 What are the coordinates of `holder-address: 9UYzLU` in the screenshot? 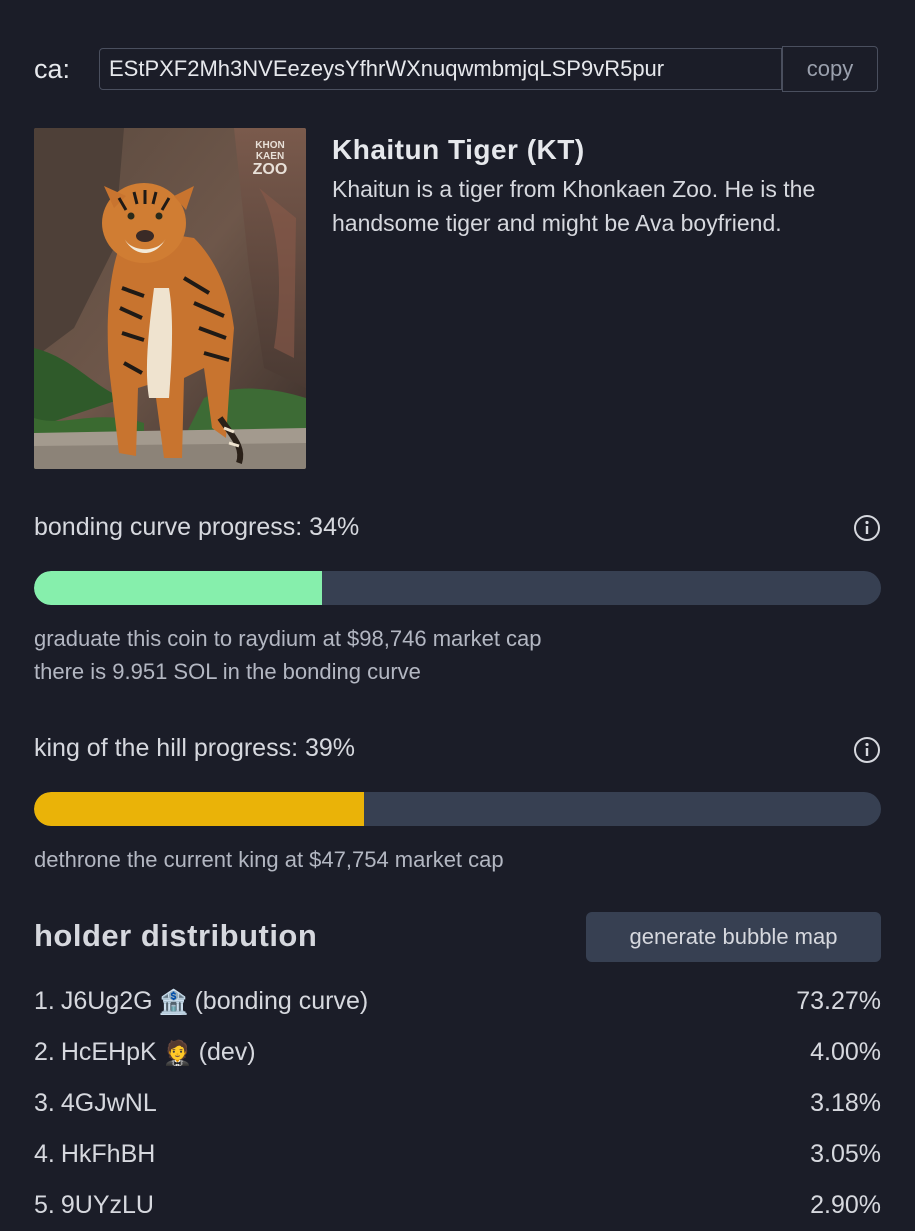 It's located at (107, 1205).